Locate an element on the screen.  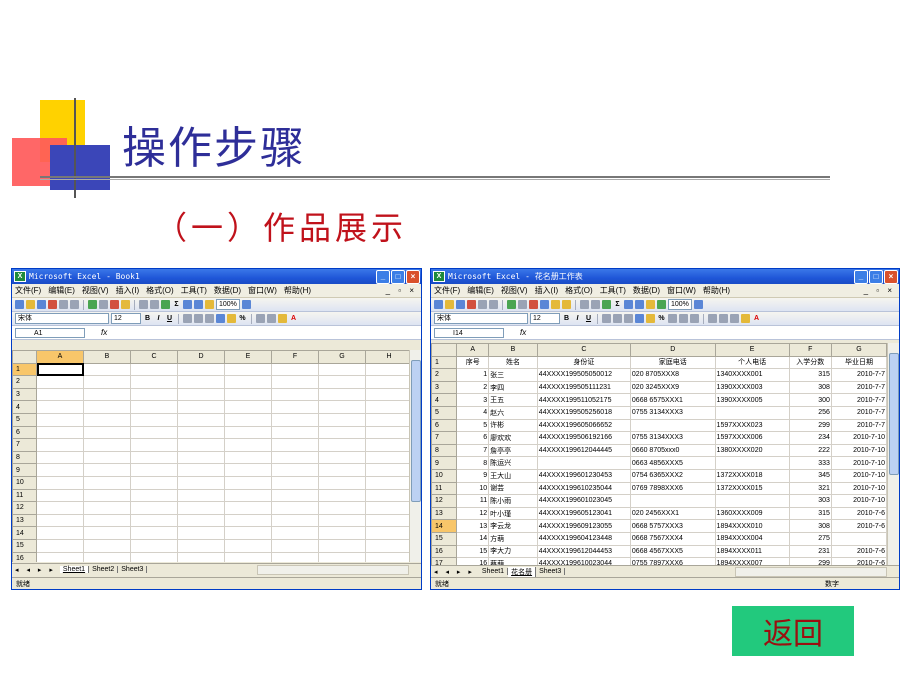
vertical-scrollbar is located at coordinates (893, 454).